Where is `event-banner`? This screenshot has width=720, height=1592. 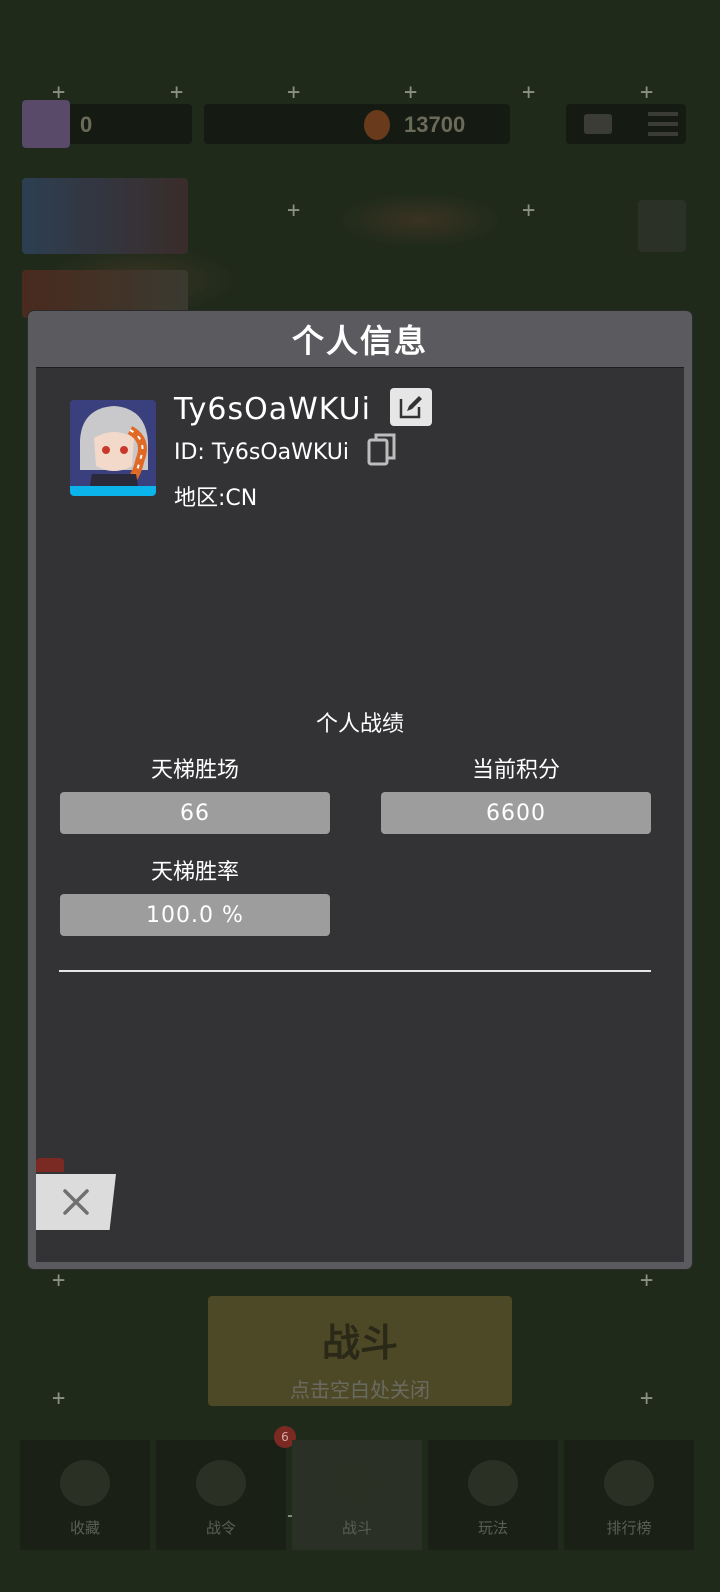
event-banner is located at coordinates (105, 216).